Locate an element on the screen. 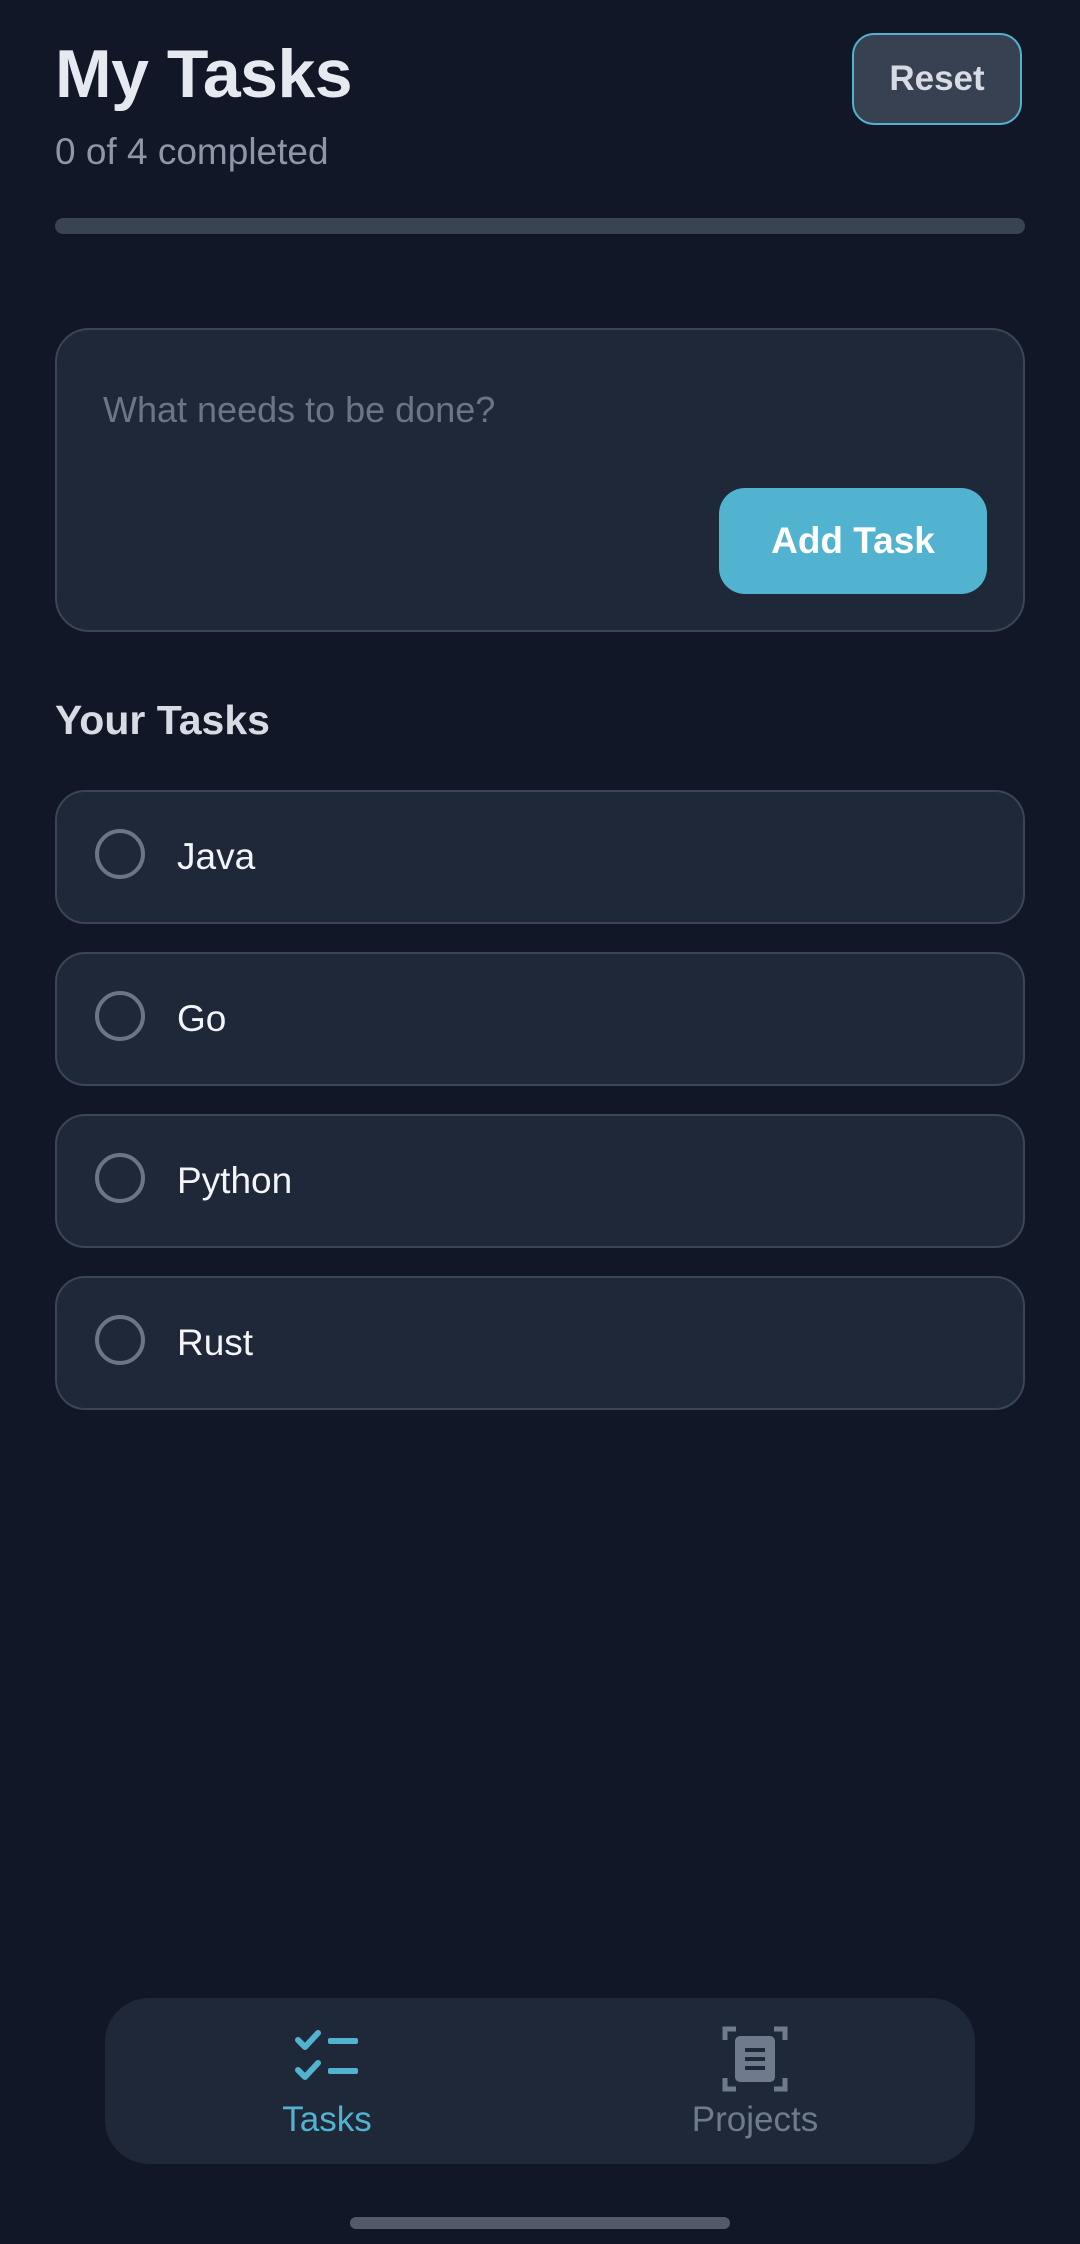  task-label: Python is located at coordinates (235, 1180).